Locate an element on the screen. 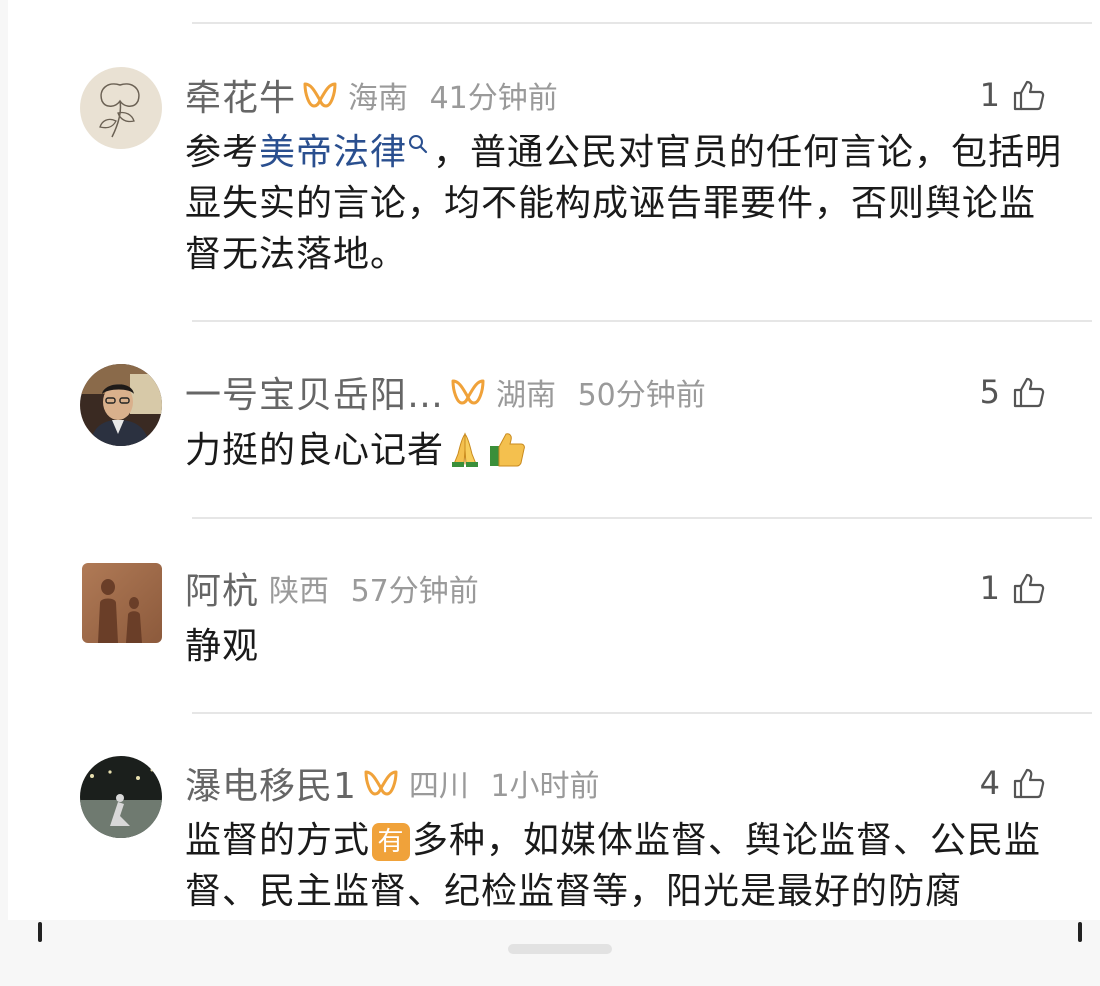 The width and height of the screenshot is (1100, 986). comment-content: 力挺的良心记者 is located at coordinates (625, 450).